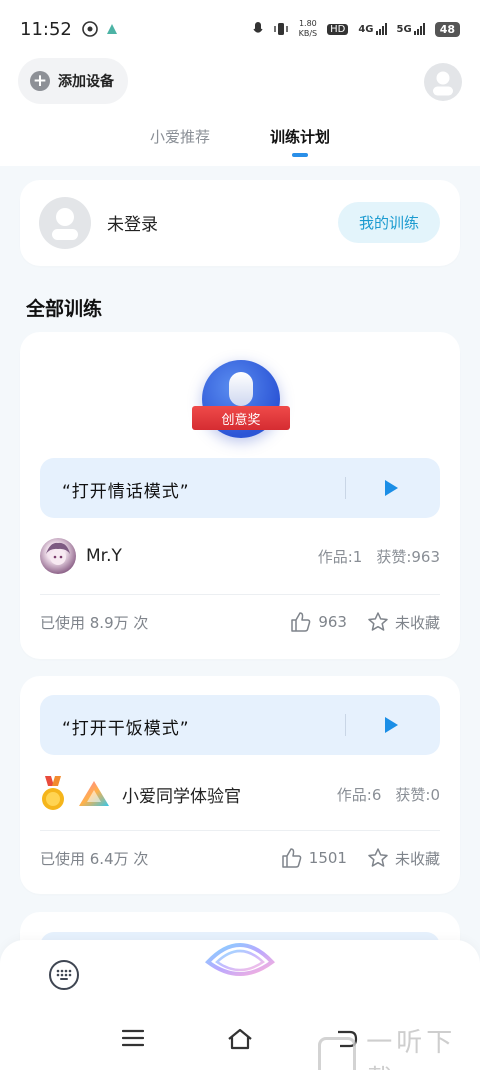 This screenshot has width=480, height=1070. What do you see at coordinates (411, 1049) in the screenshot?
I see `watermark-text: 一听下载` at bounding box center [411, 1049].